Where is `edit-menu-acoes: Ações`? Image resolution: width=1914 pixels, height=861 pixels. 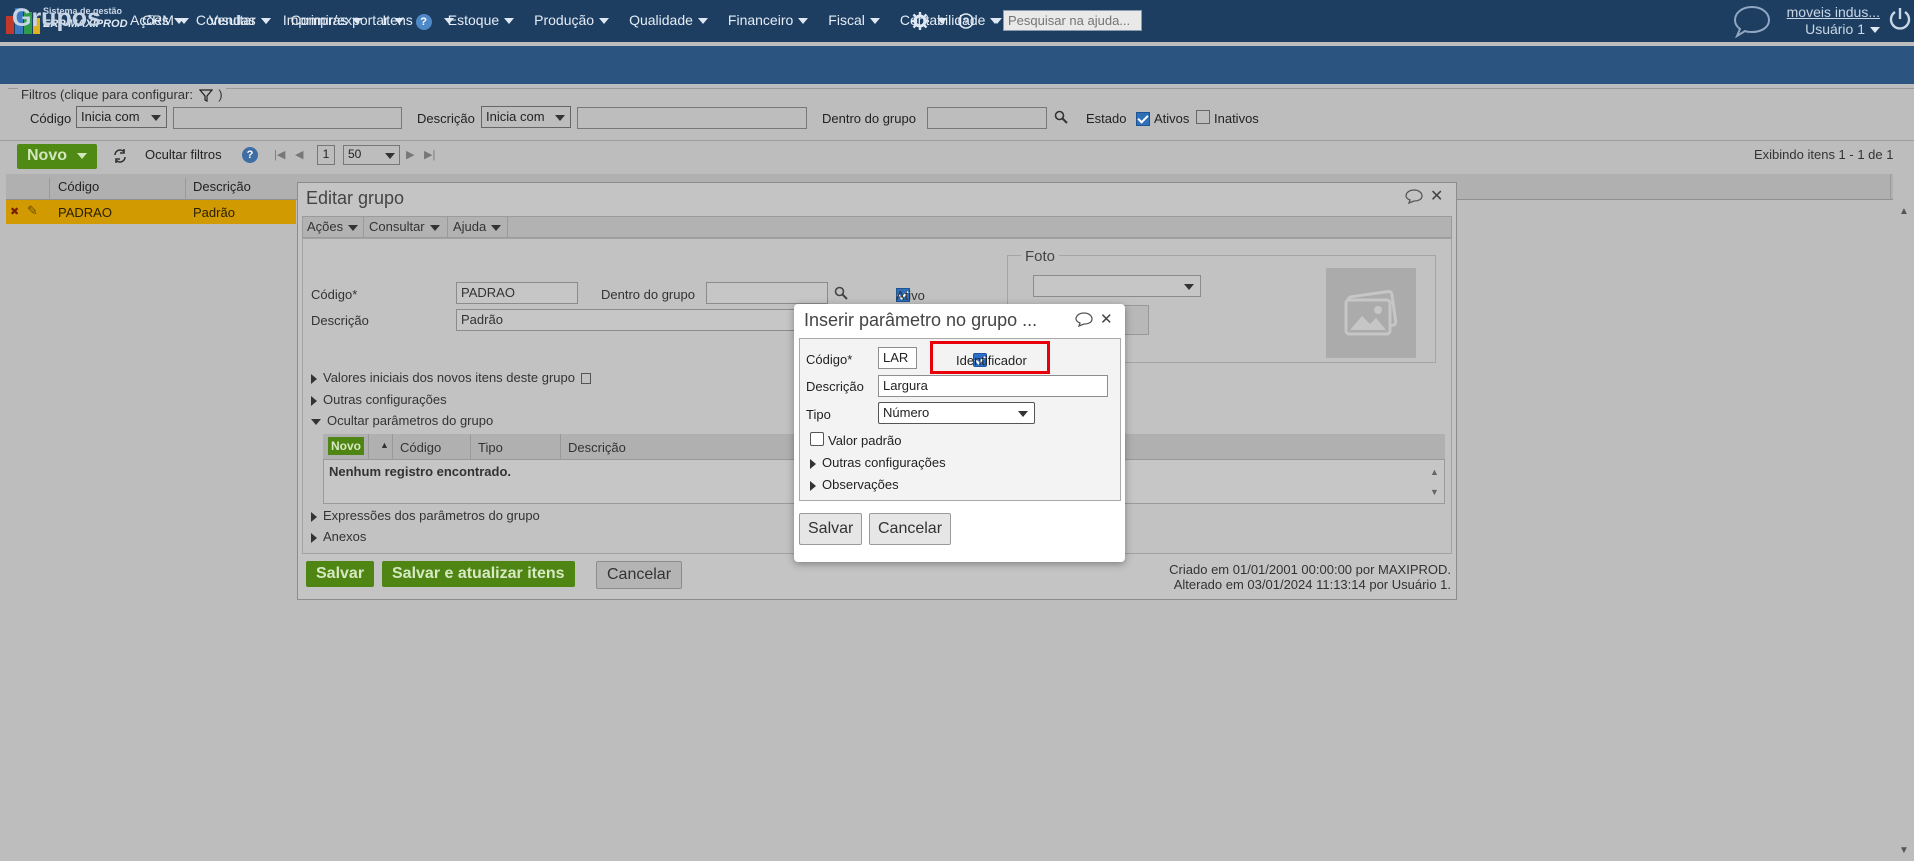
edit-menu-acoes: Ações is located at coordinates (333, 226).